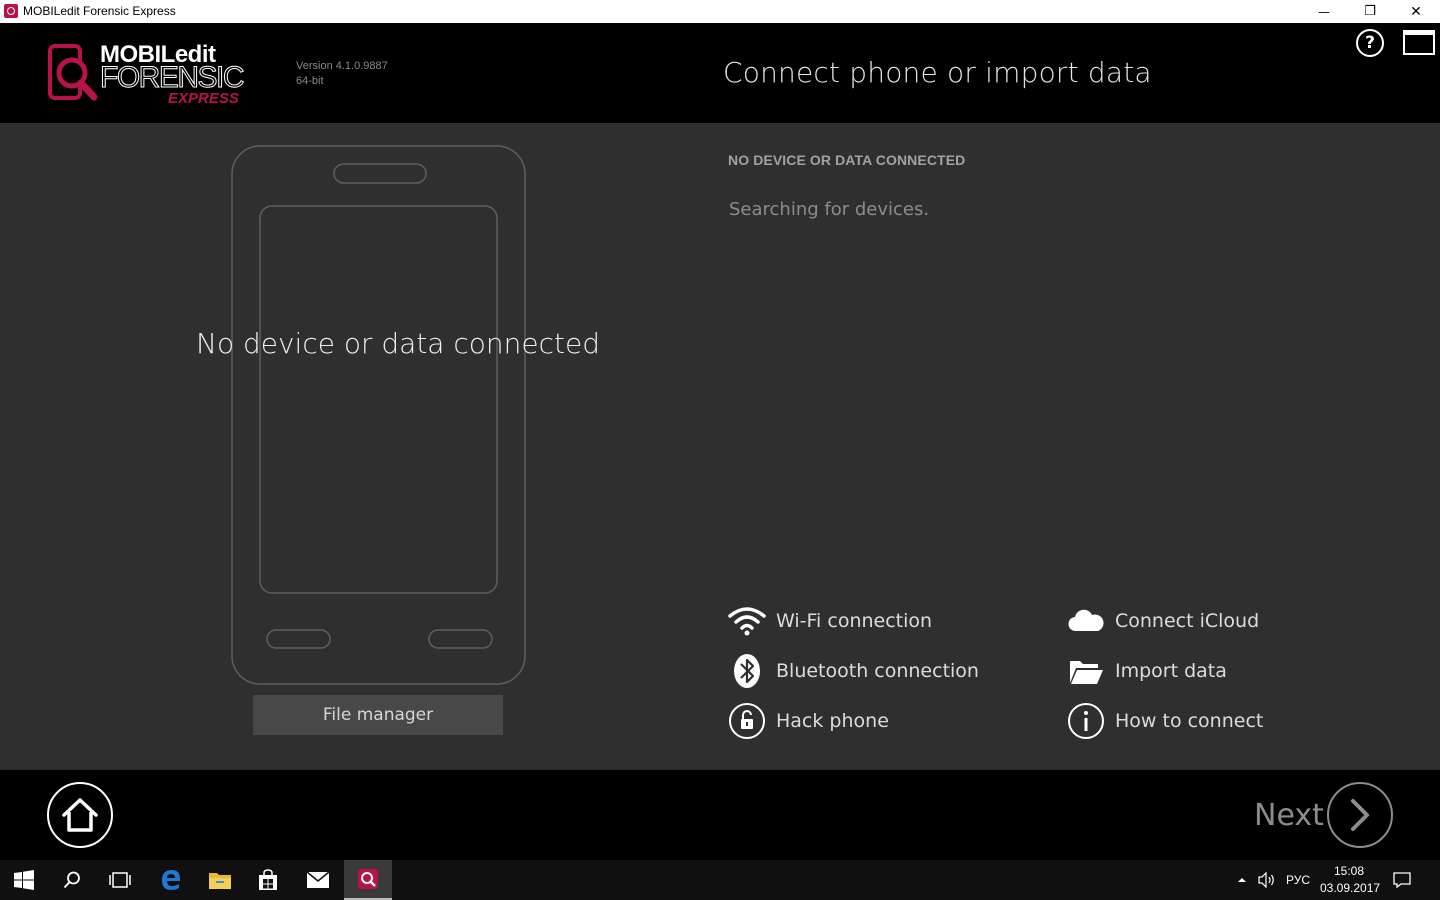 The height and width of the screenshot is (900, 1440). I want to click on volume-button, so click(1267, 880).